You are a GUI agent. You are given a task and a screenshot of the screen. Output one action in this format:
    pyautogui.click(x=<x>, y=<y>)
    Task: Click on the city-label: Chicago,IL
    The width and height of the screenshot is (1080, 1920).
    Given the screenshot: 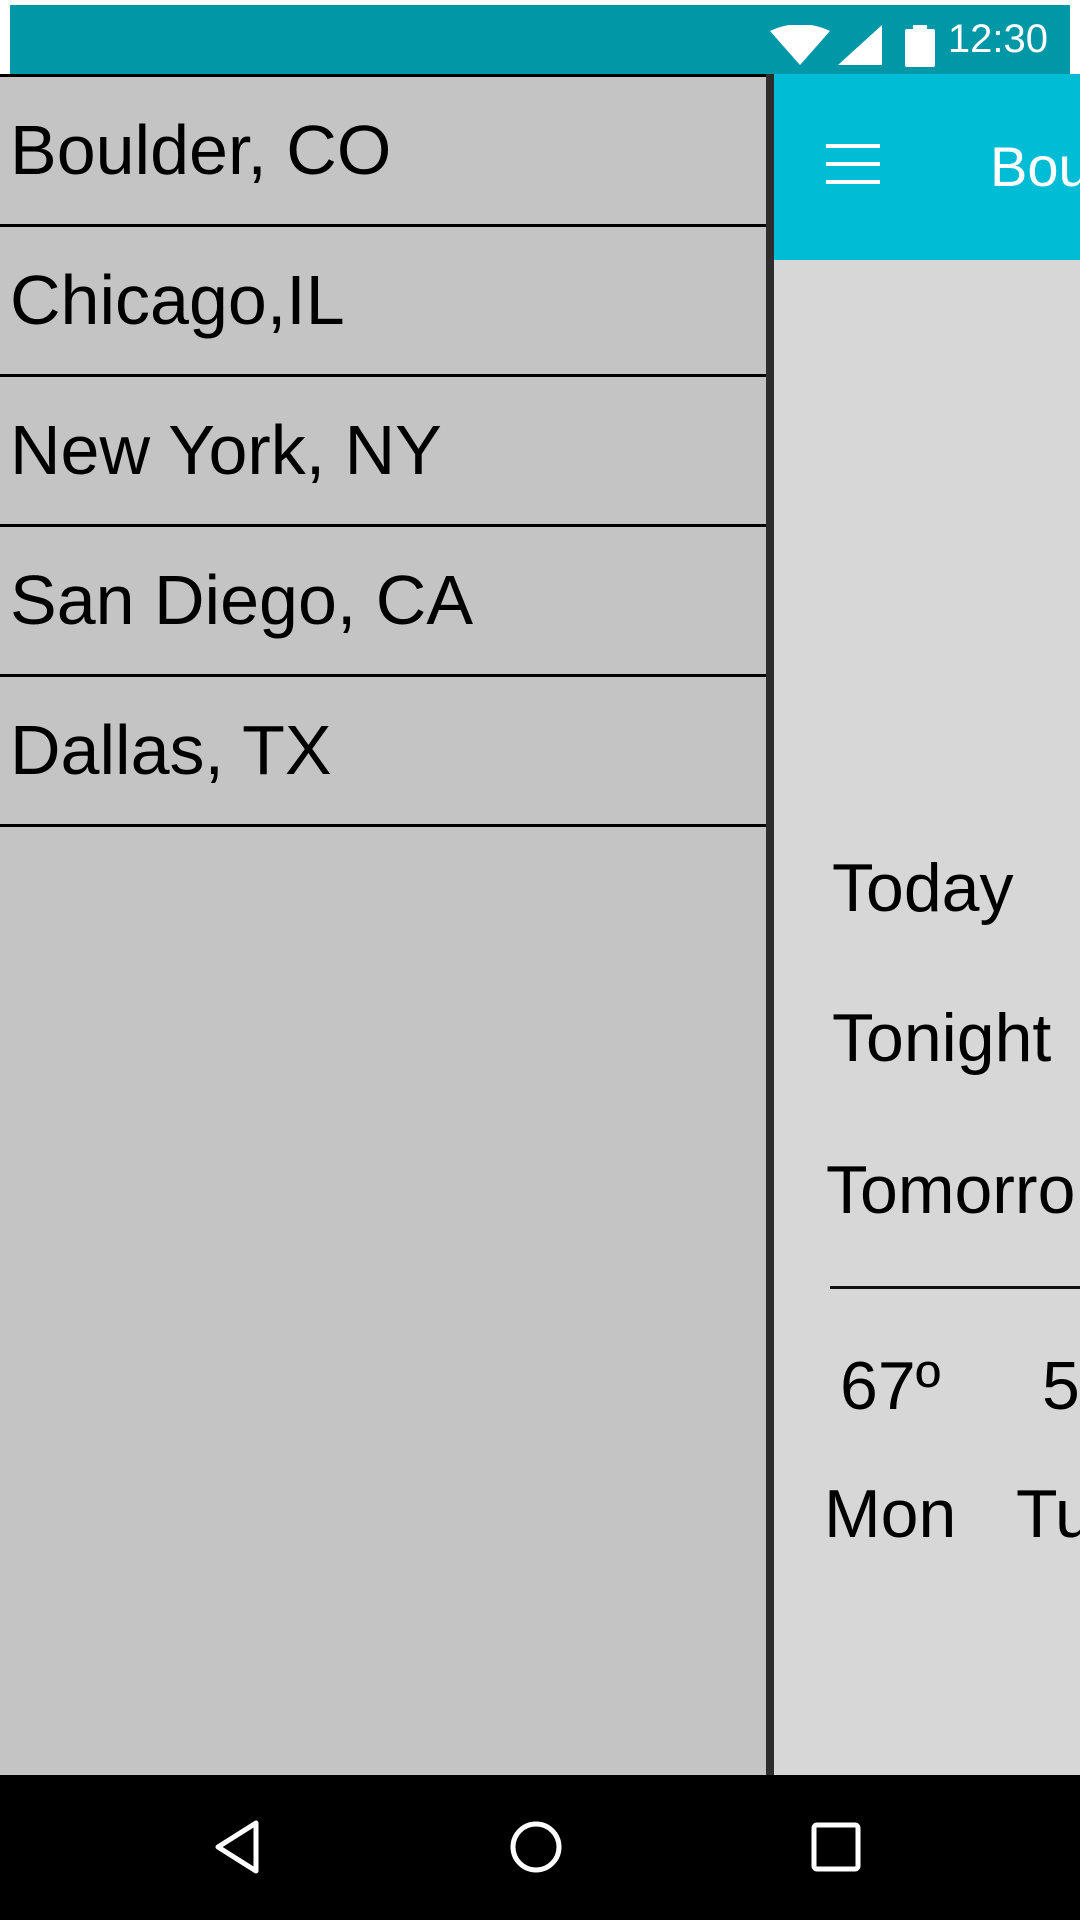 What is the action you would take?
    pyautogui.click(x=177, y=300)
    